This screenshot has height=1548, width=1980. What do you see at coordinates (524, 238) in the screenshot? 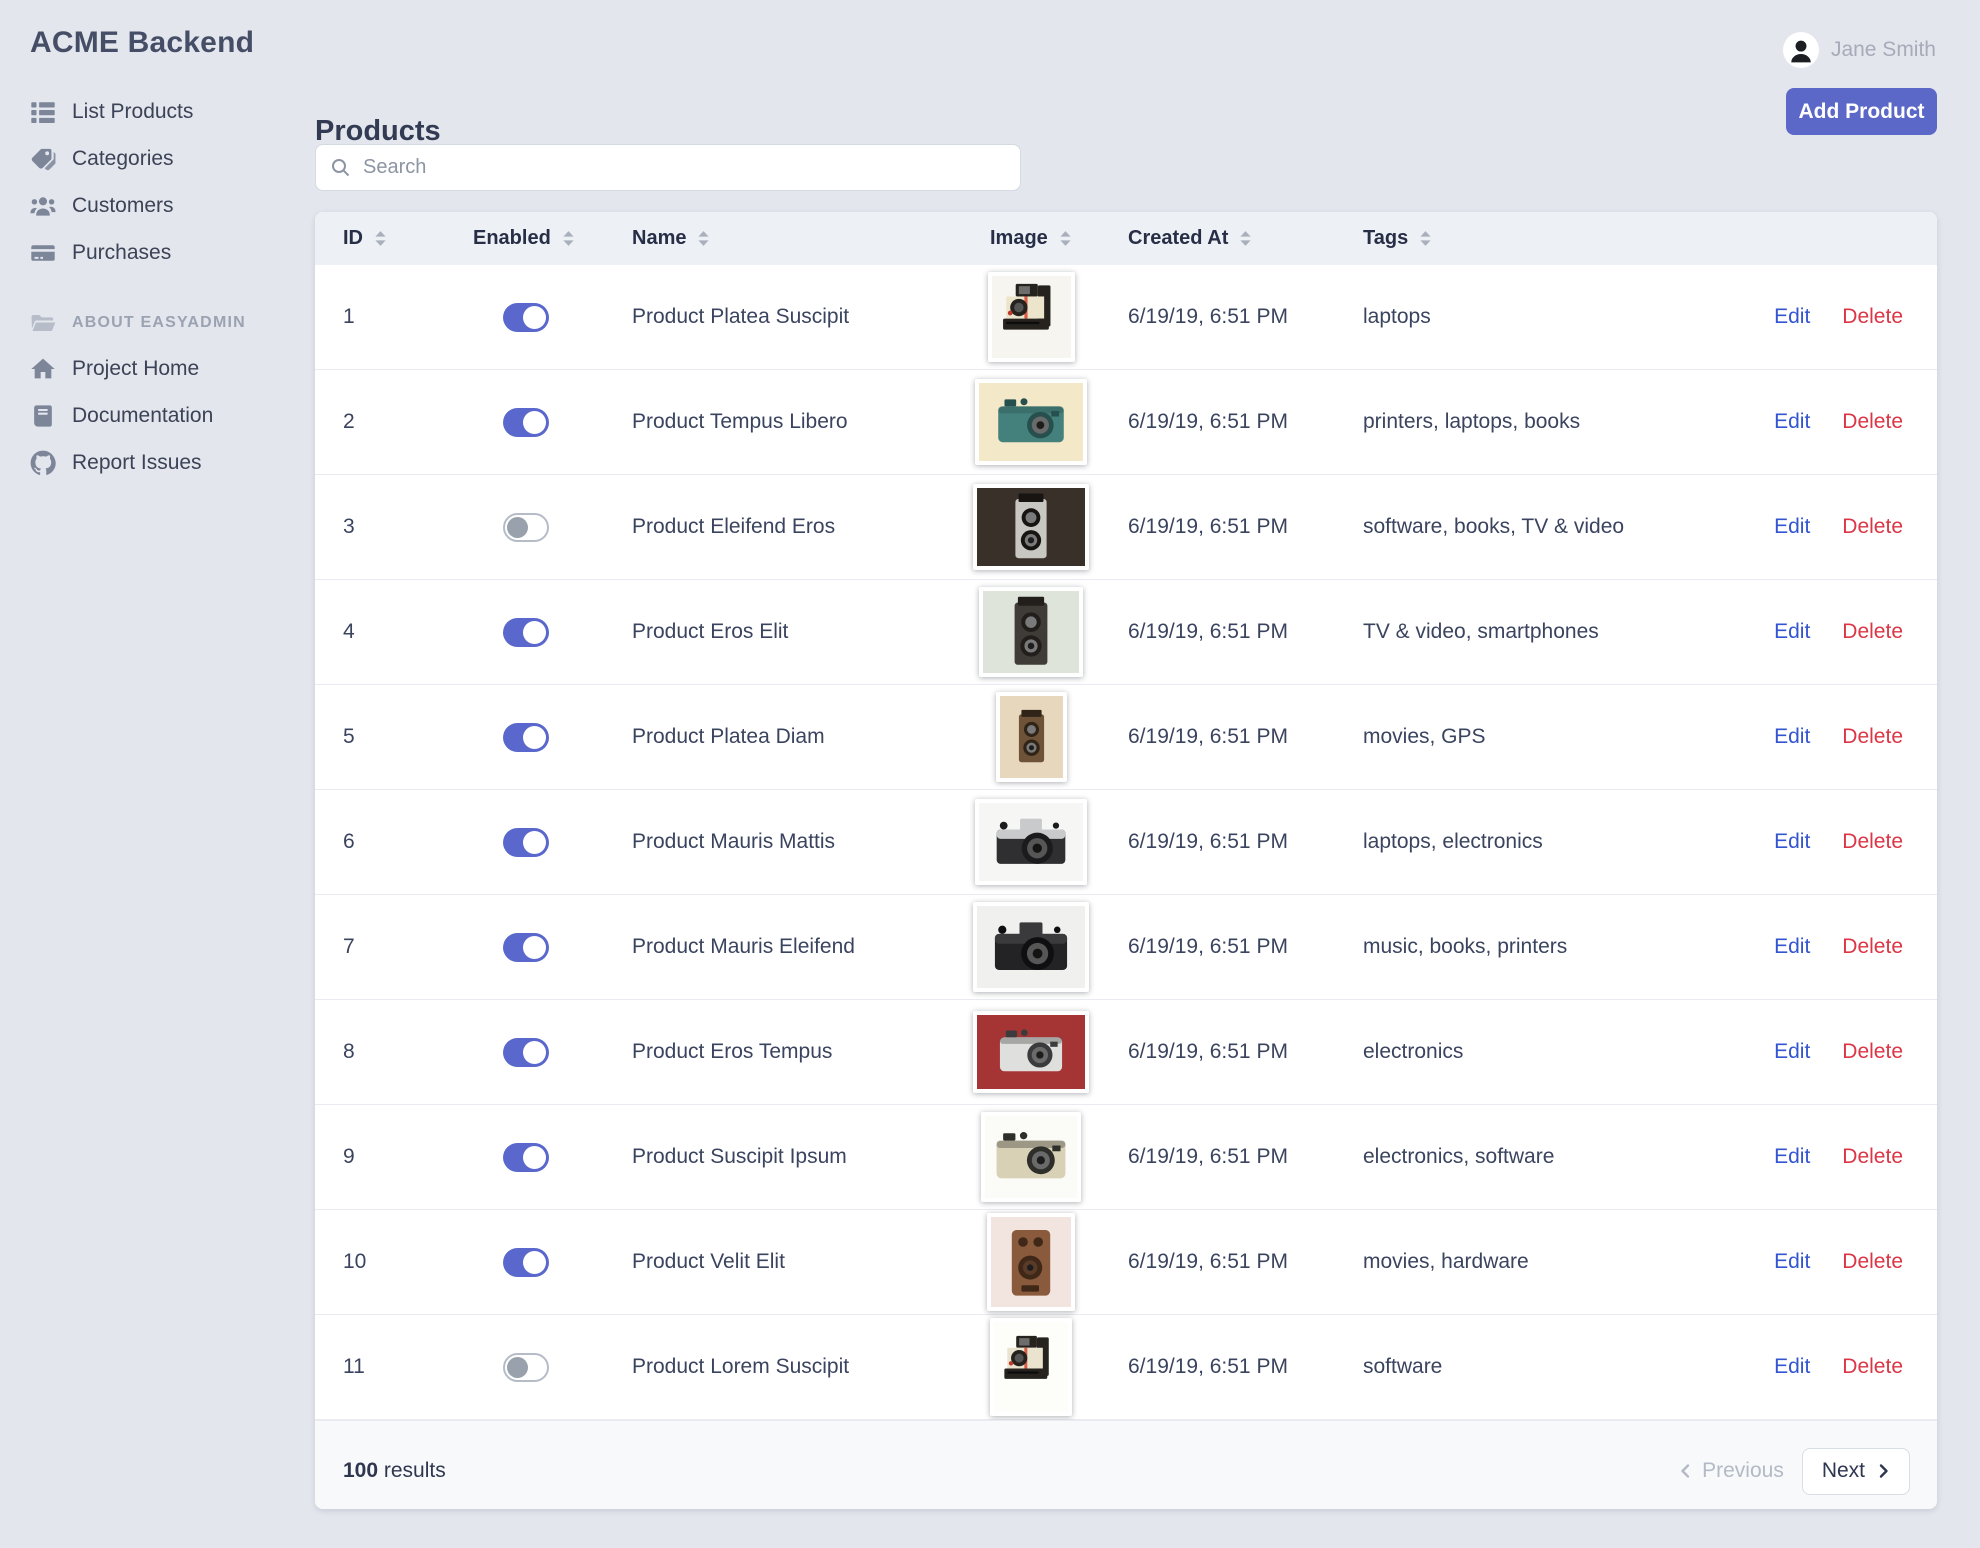
I see `column-header-enabled: Enabled` at bounding box center [524, 238].